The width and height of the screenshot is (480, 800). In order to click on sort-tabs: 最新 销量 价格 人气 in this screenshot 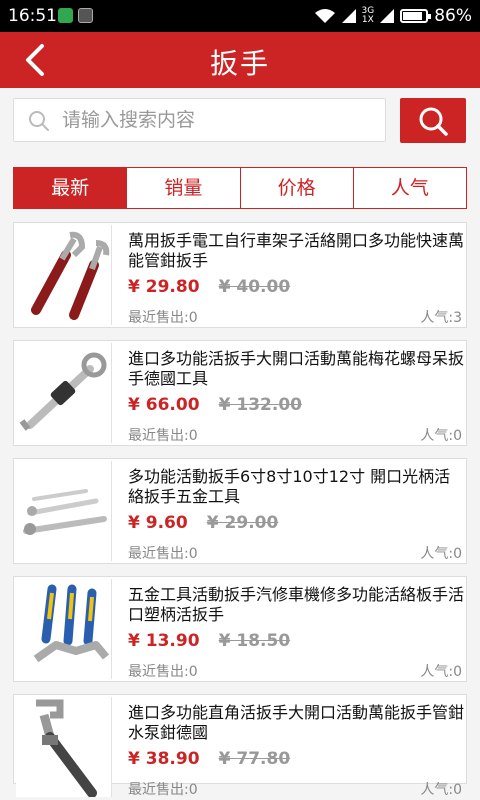, I will do `click(240, 188)`.